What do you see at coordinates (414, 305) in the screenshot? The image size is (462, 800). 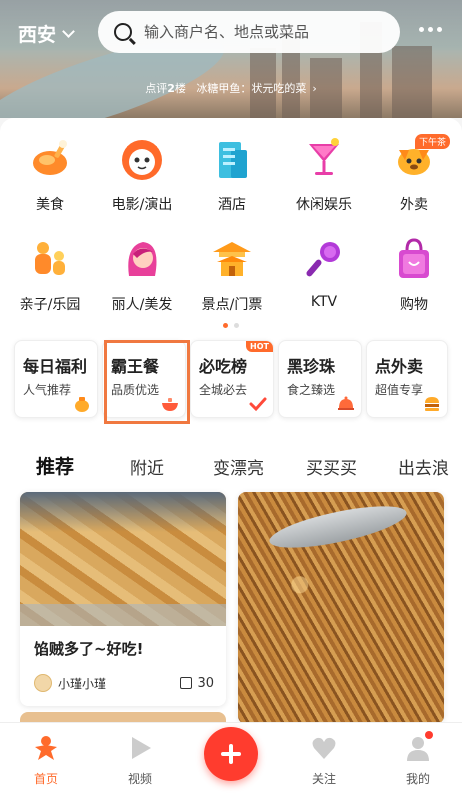 I see `category-label: 购物` at bounding box center [414, 305].